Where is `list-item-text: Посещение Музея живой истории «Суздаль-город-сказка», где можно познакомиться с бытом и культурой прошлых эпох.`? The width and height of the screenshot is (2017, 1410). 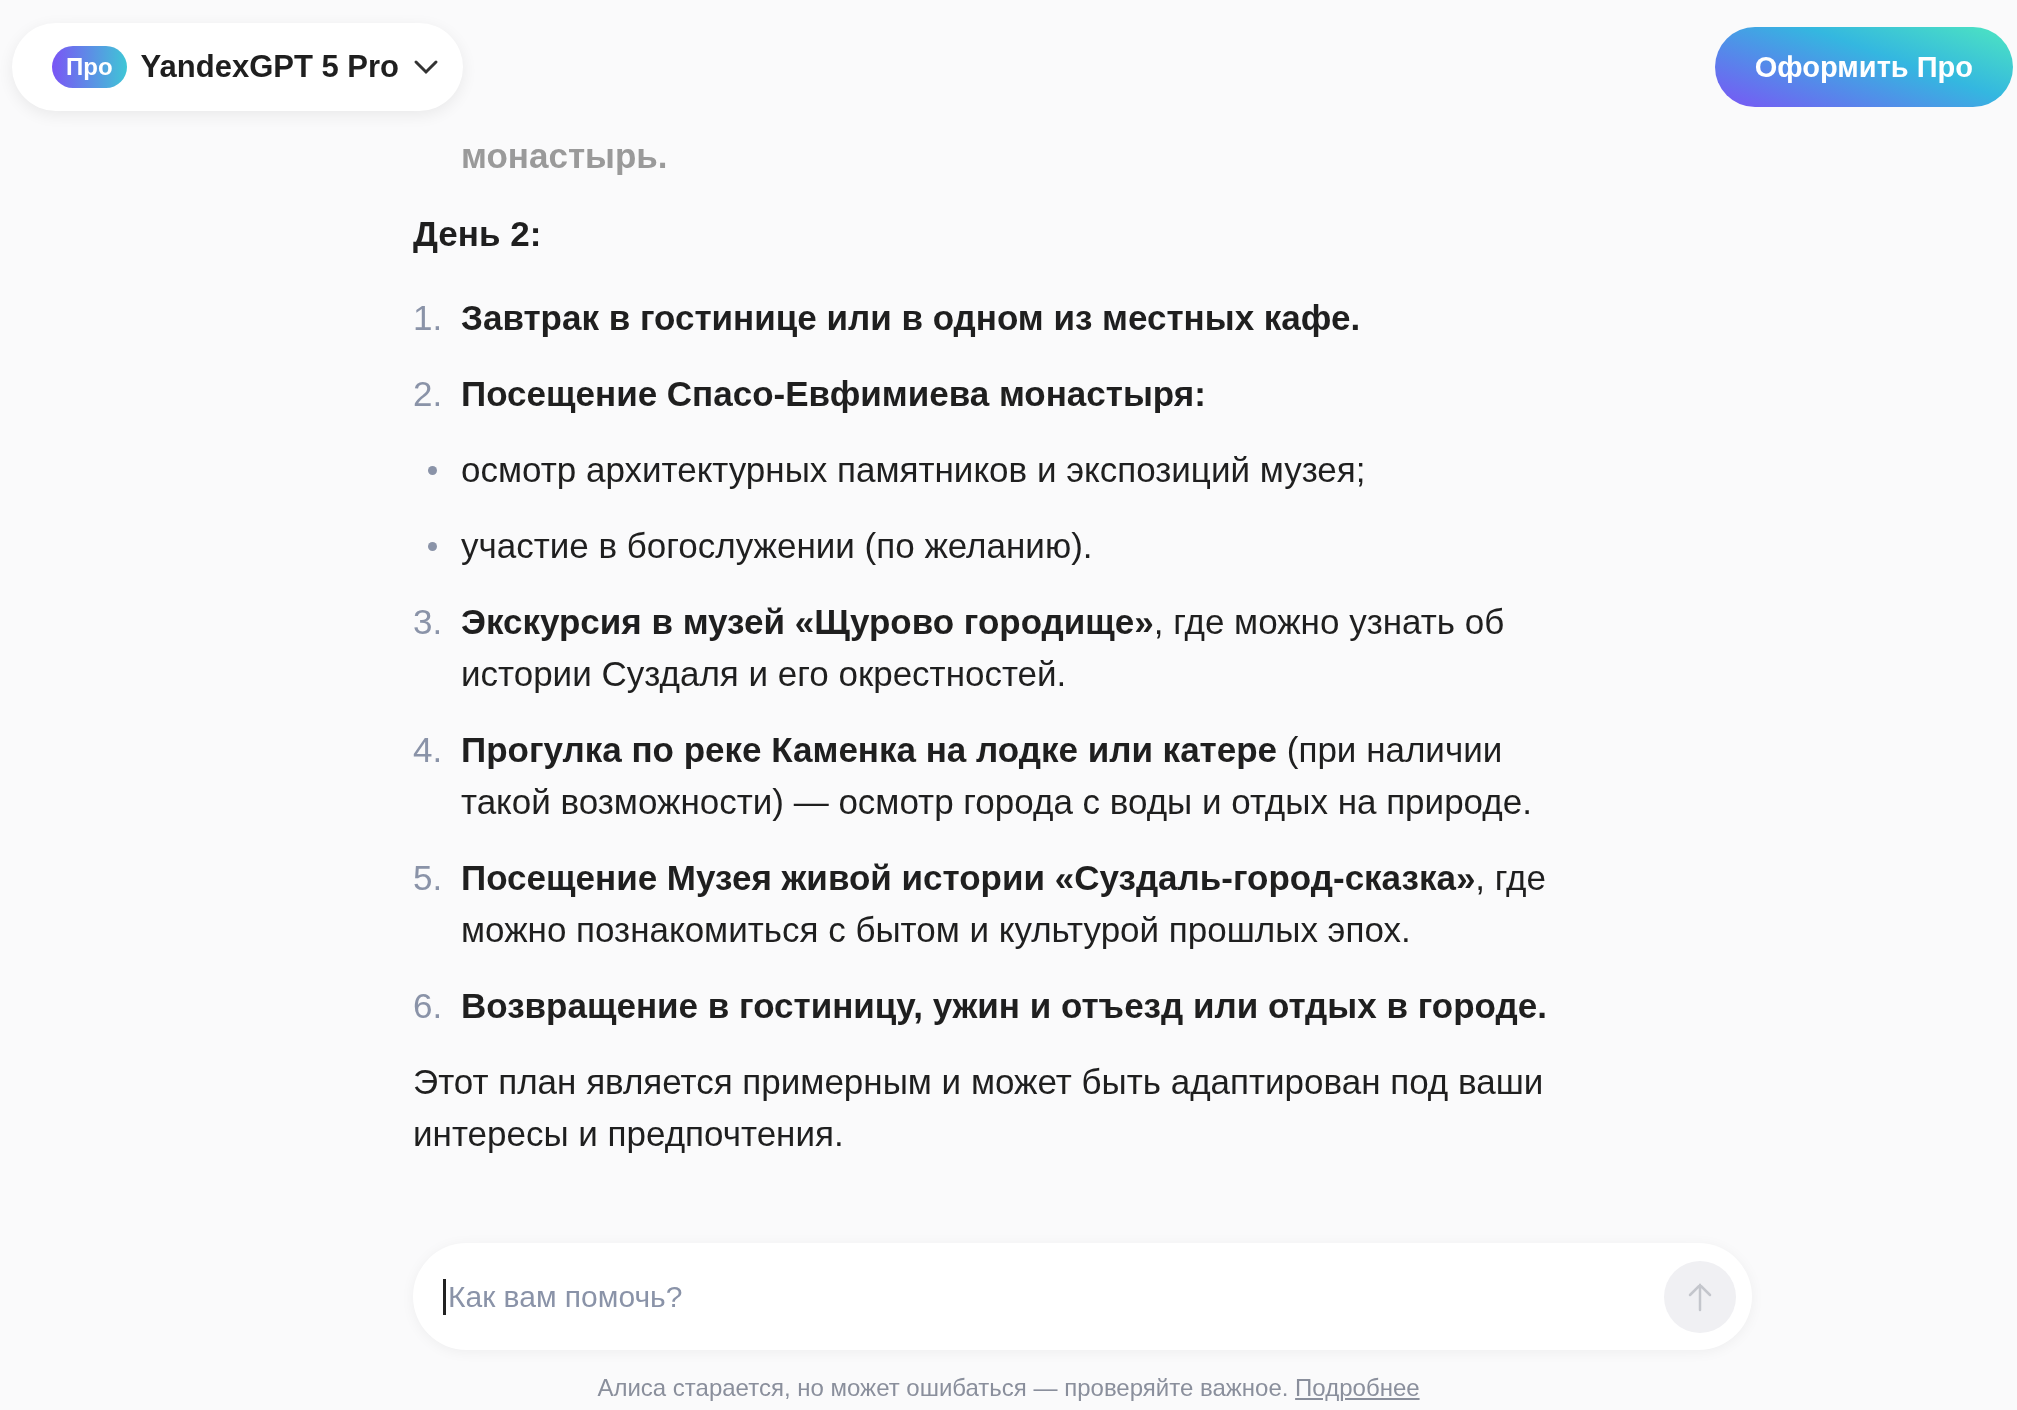
list-item-text: Посещение Музея живой истории «Суздаль-город-сказка», где можно познакомиться с бытом и культурой прошлых эпох. is located at coordinates (1004, 904).